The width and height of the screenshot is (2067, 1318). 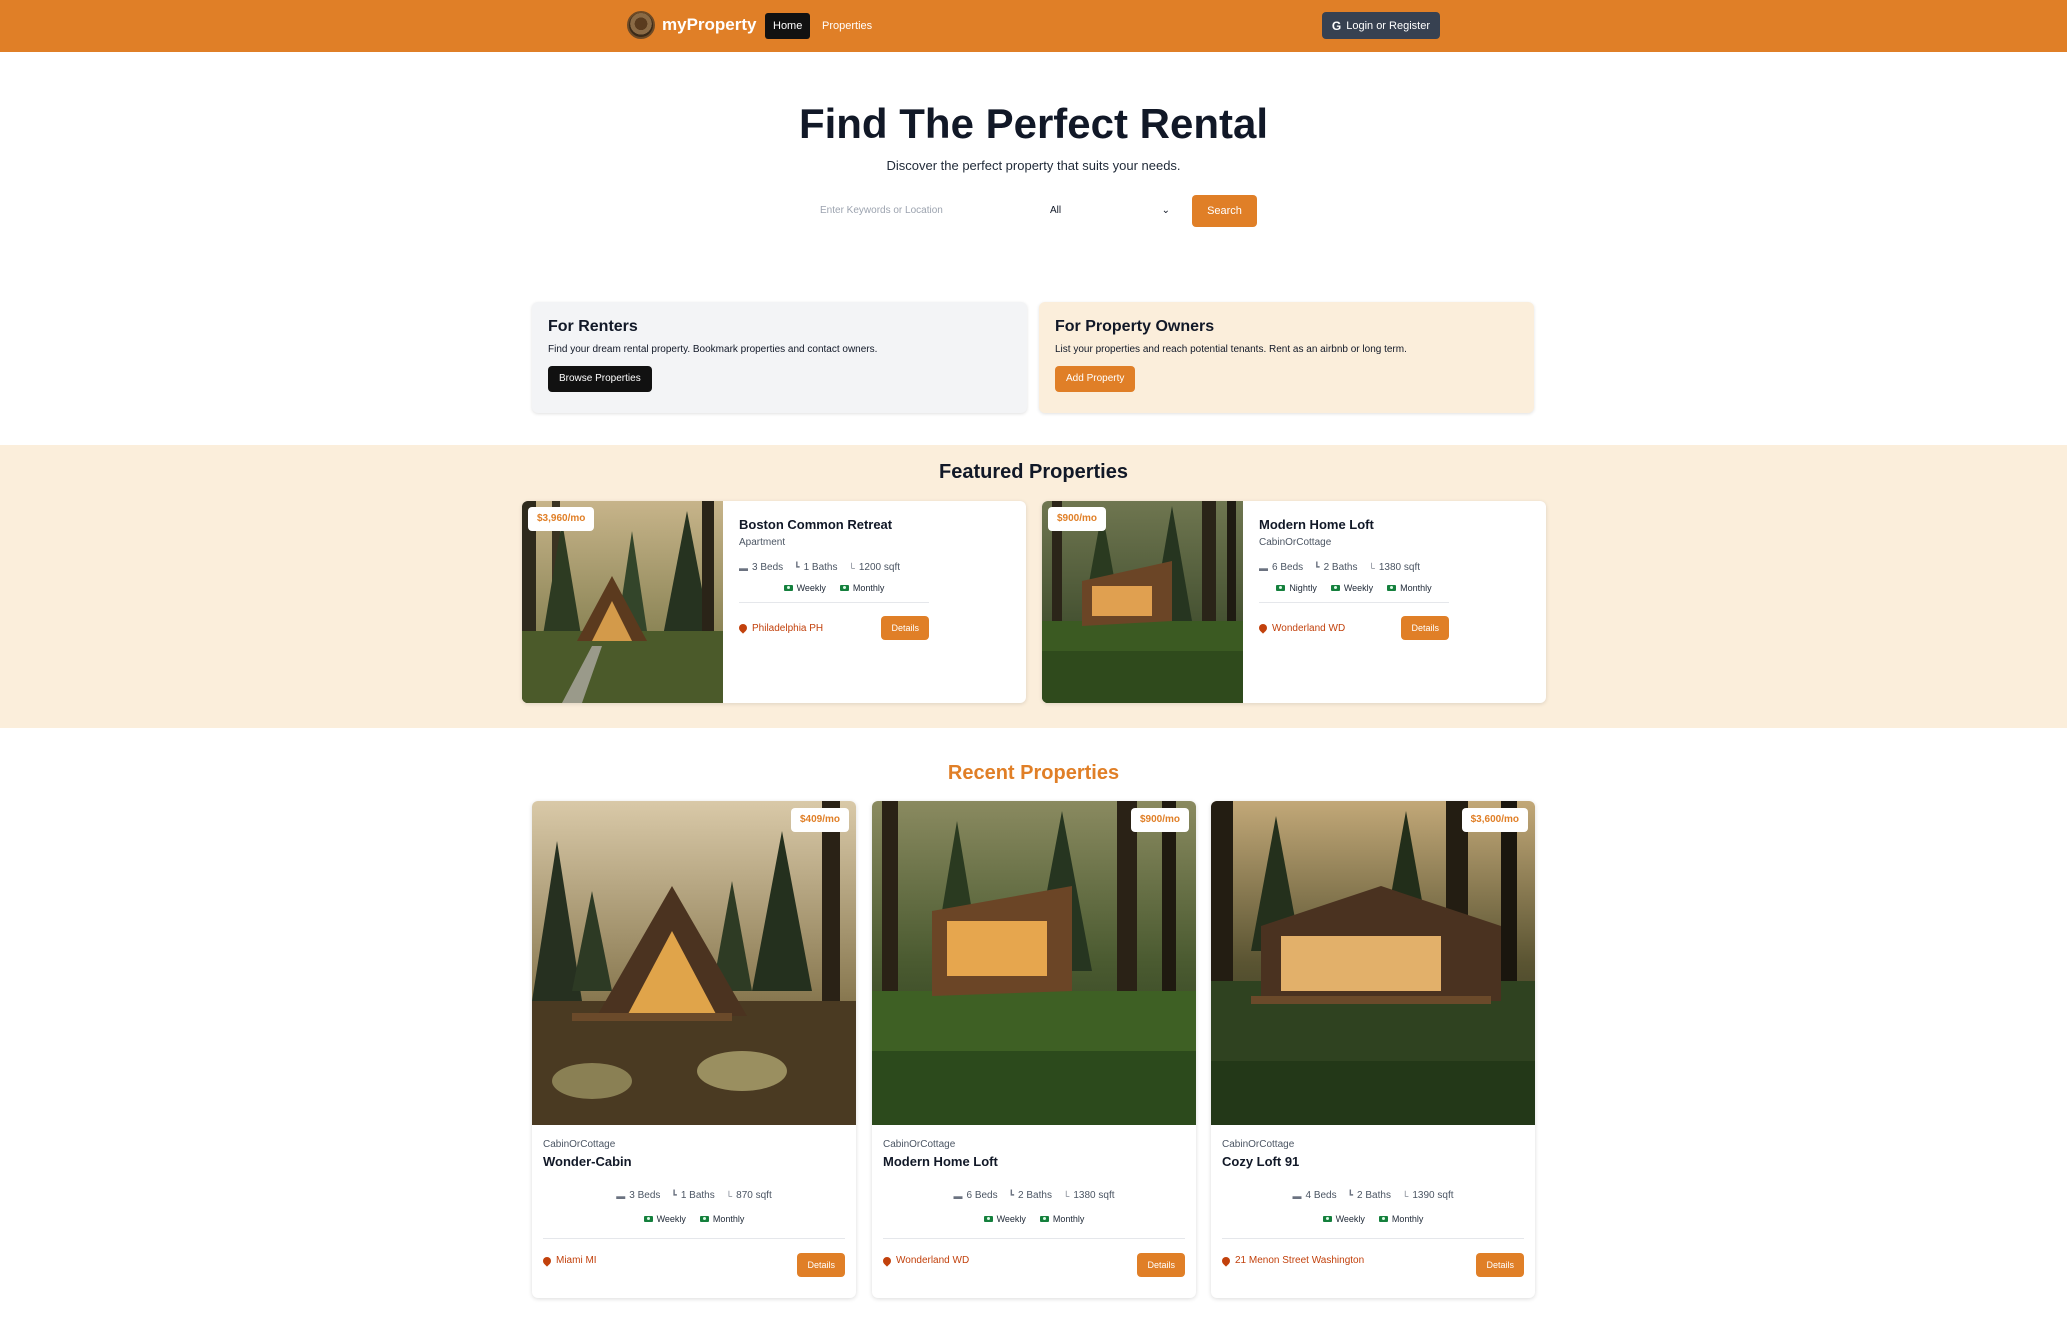 I want to click on location-text: 21 Menon Street Washington, so click(x=1300, y=1260).